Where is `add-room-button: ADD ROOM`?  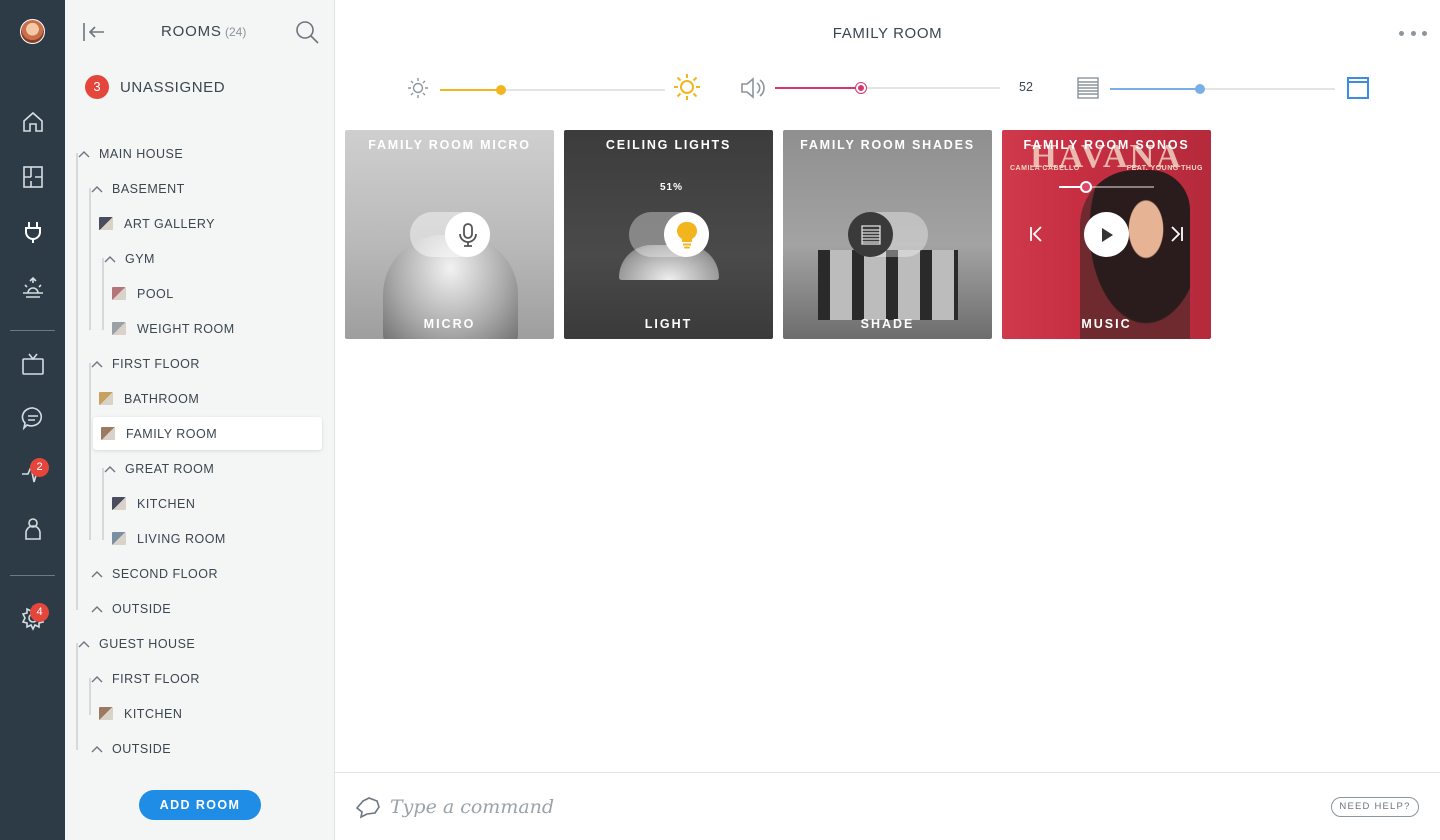 add-room-button: ADD ROOM is located at coordinates (200, 805).